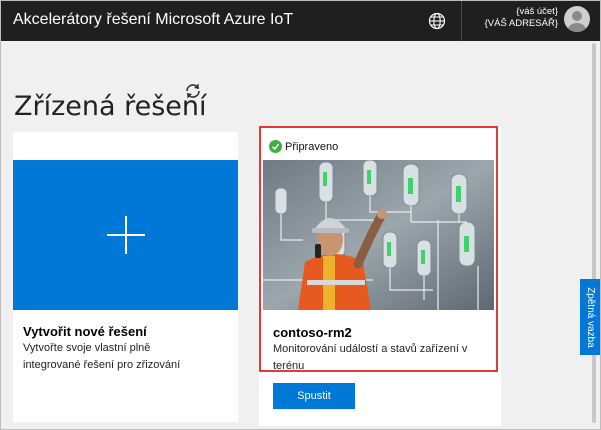 Image resolution: width=601 pixels, height=430 pixels. Describe the element at coordinates (153, 19) in the screenshot. I see `app-title: Akcelerátory řešení Microsoft Azure IoT` at that location.